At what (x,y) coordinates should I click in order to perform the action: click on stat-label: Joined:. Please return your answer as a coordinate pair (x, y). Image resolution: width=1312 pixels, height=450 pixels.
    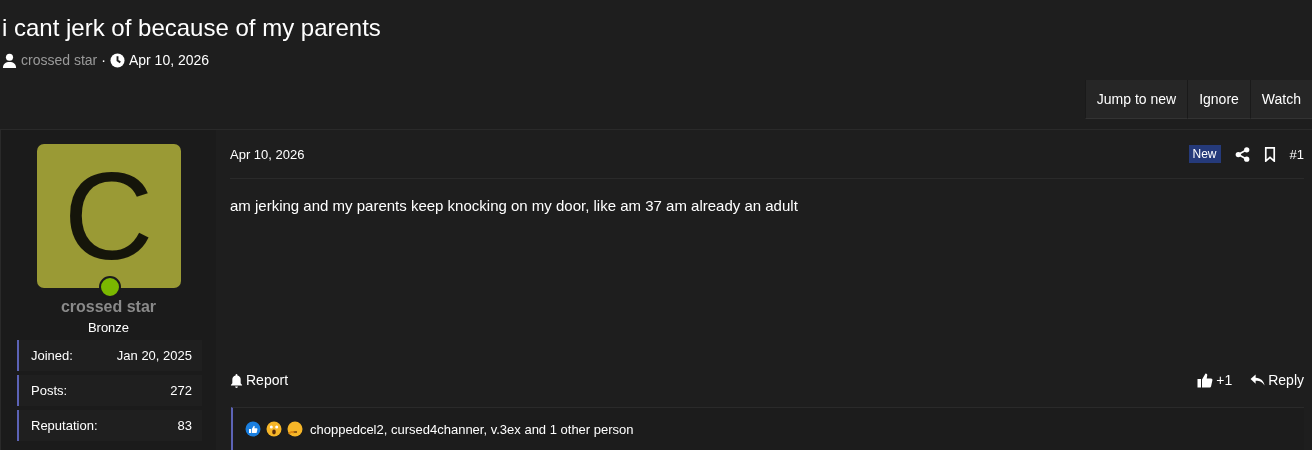
    Looking at the image, I should click on (52, 355).